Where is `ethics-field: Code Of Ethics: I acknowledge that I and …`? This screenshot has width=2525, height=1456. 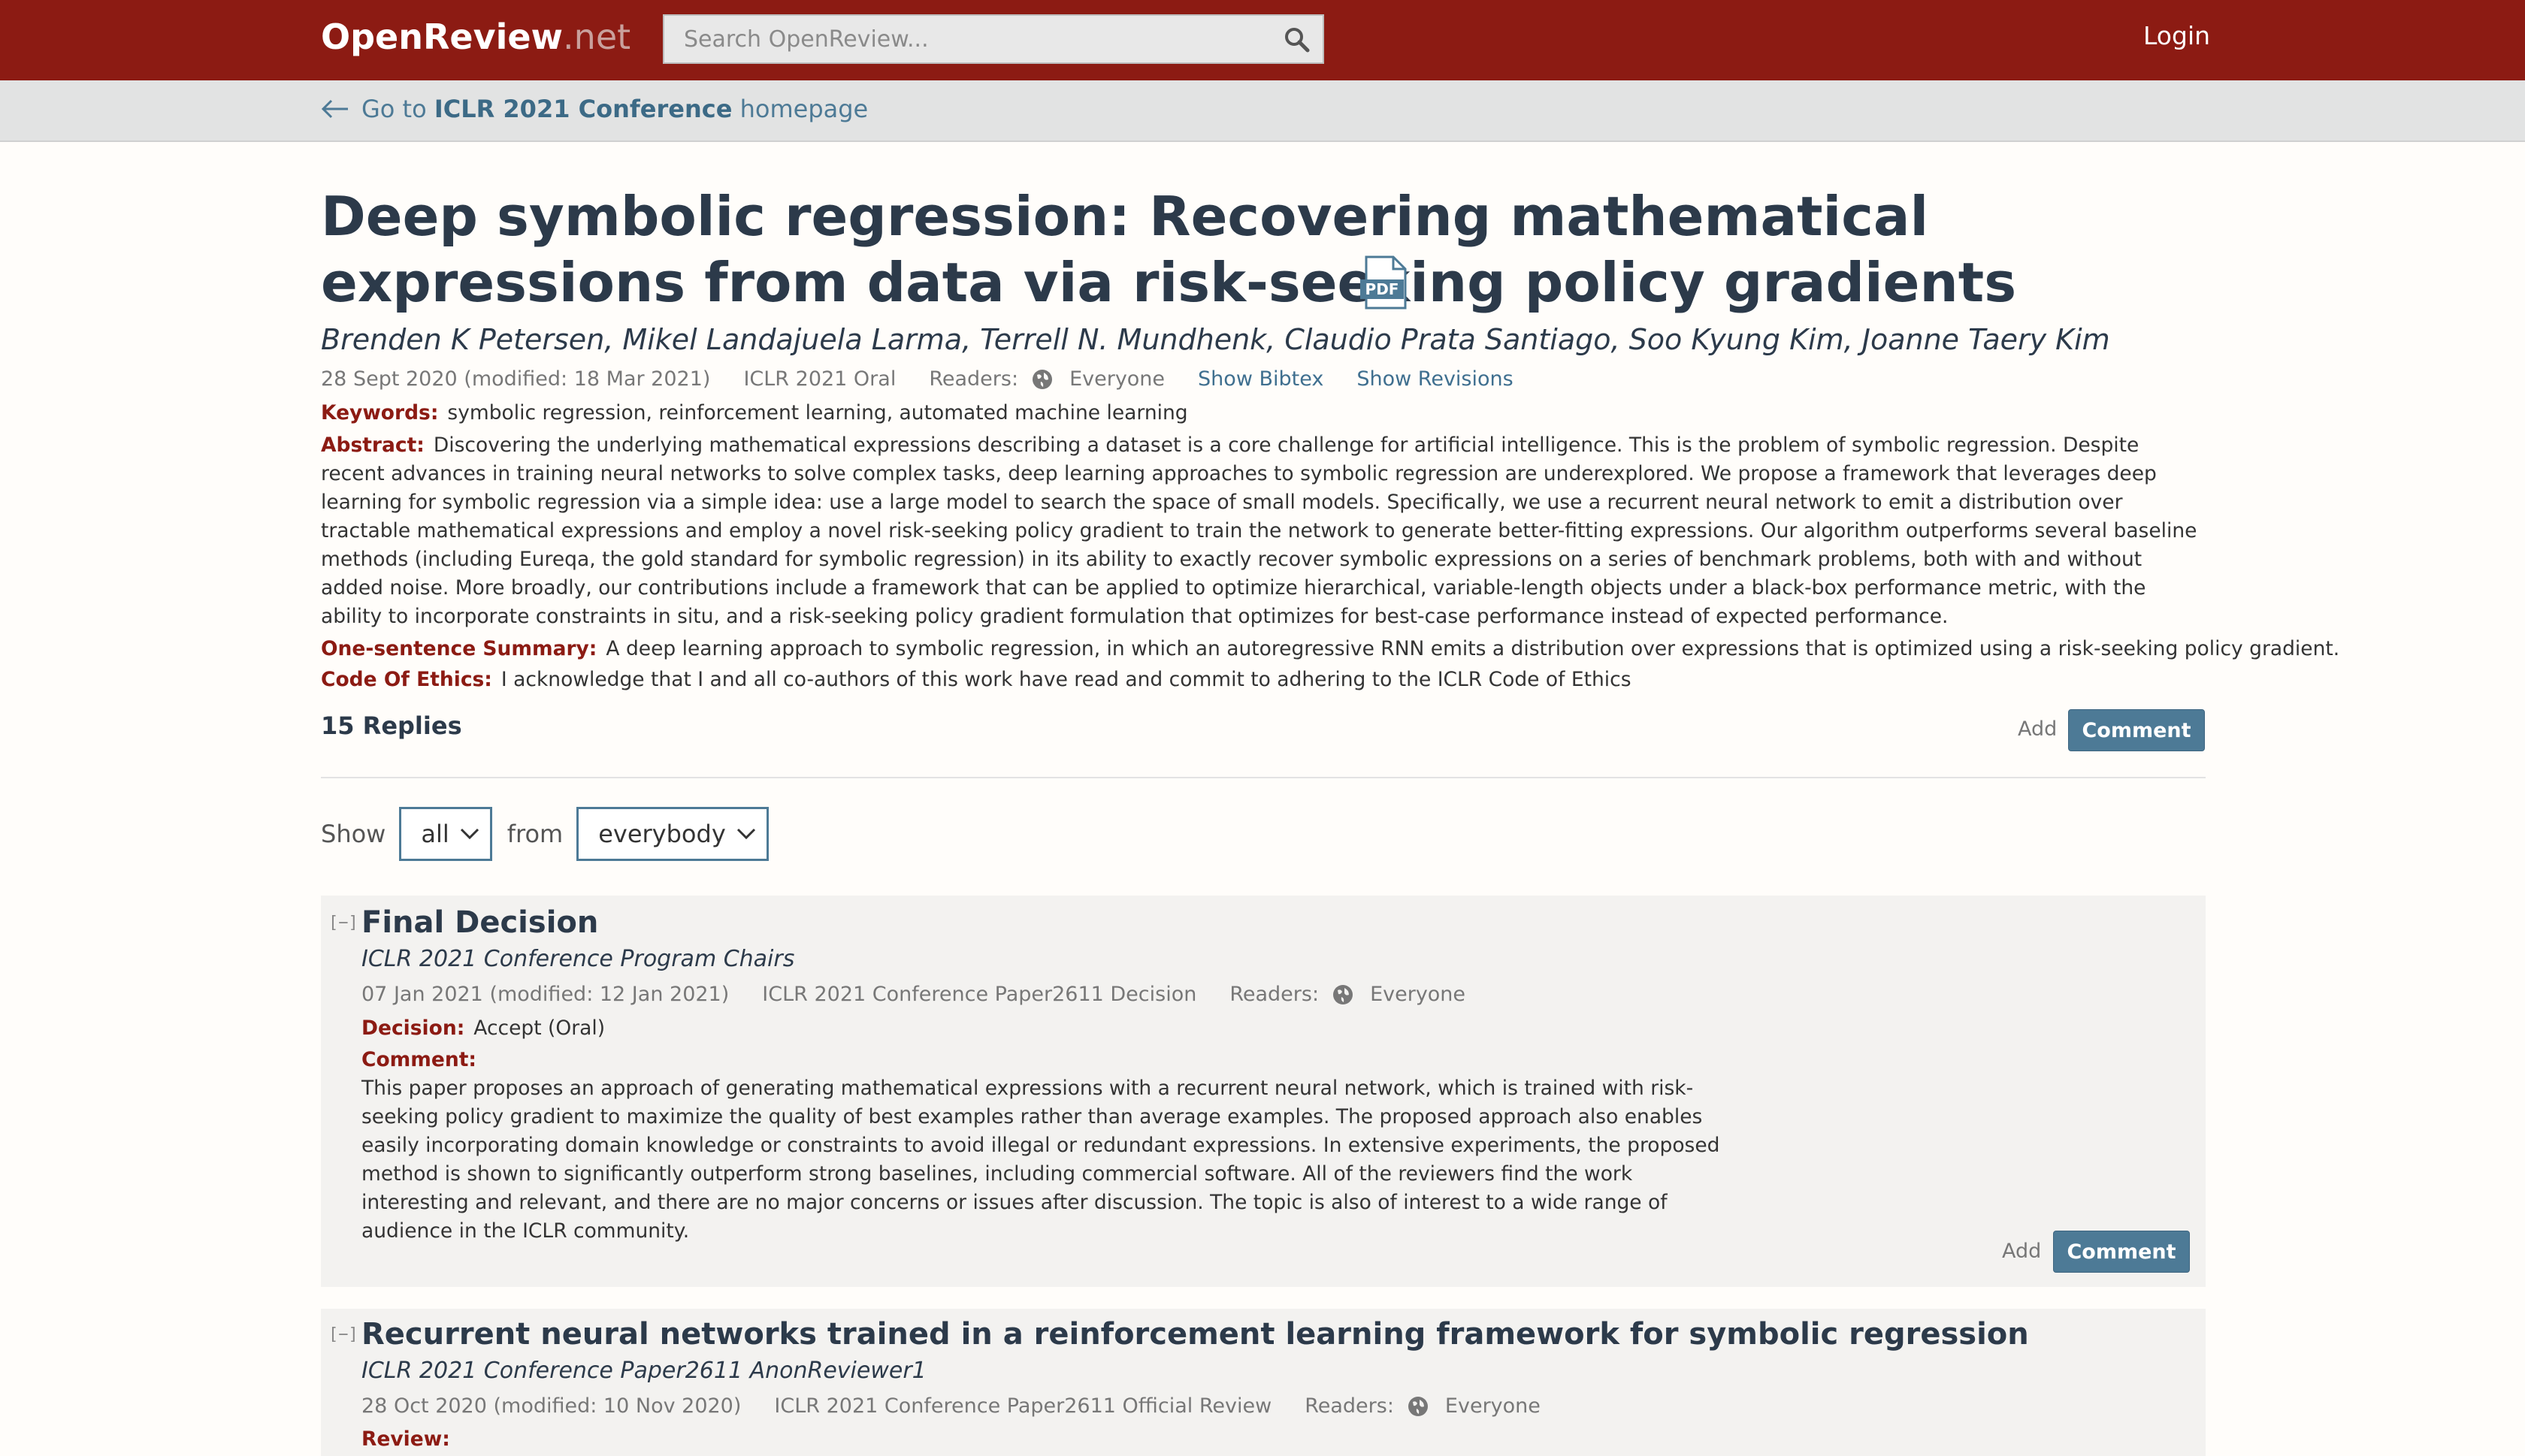 ethics-field: Code Of Ethics: I acknowledge that I and … is located at coordinates (976, 680).